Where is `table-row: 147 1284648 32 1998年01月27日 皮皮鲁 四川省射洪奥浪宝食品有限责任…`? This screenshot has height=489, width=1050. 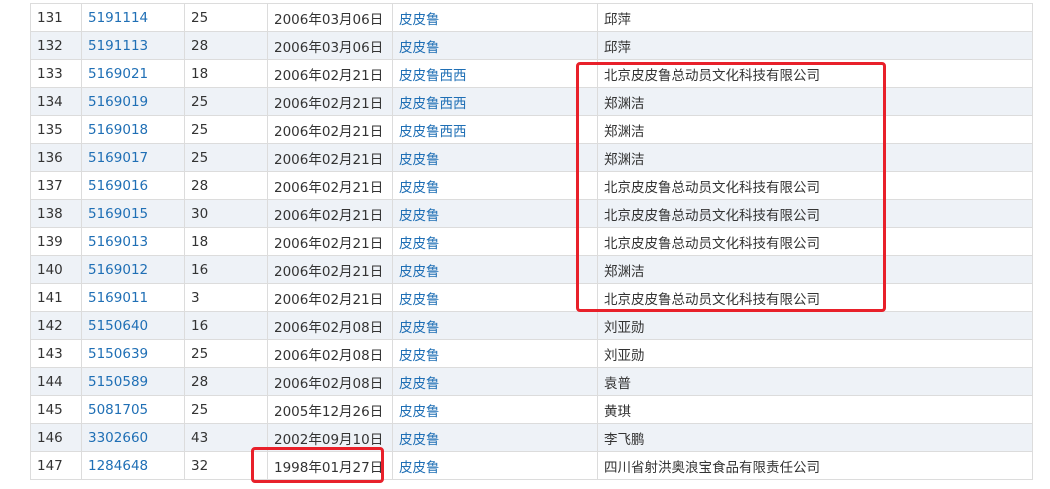
table-row: 147 1284648 32 1998年01月27日 皮皮鲁 四川省射洪奥浪宝食品有限责任… is located at coordinates (531, 465).